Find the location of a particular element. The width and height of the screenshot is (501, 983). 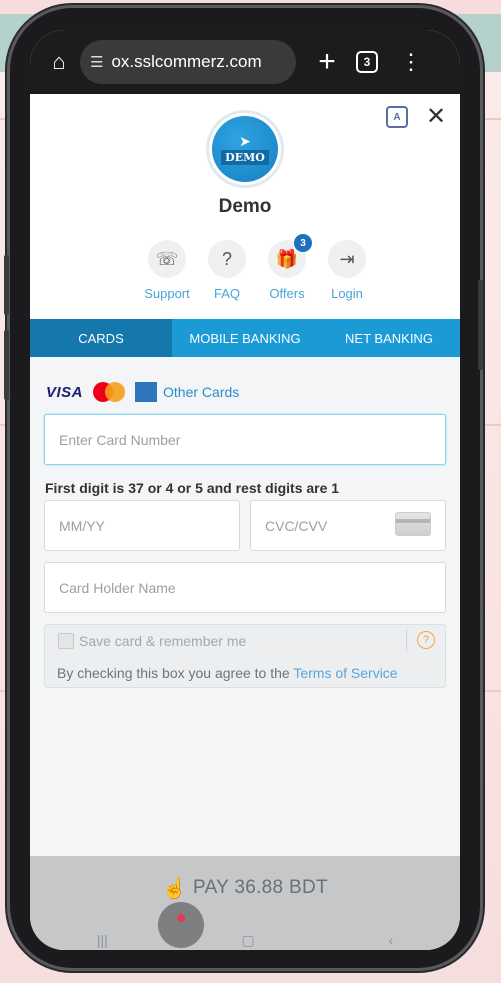

logo-text: DEMO is located at coordinates (245, 157).